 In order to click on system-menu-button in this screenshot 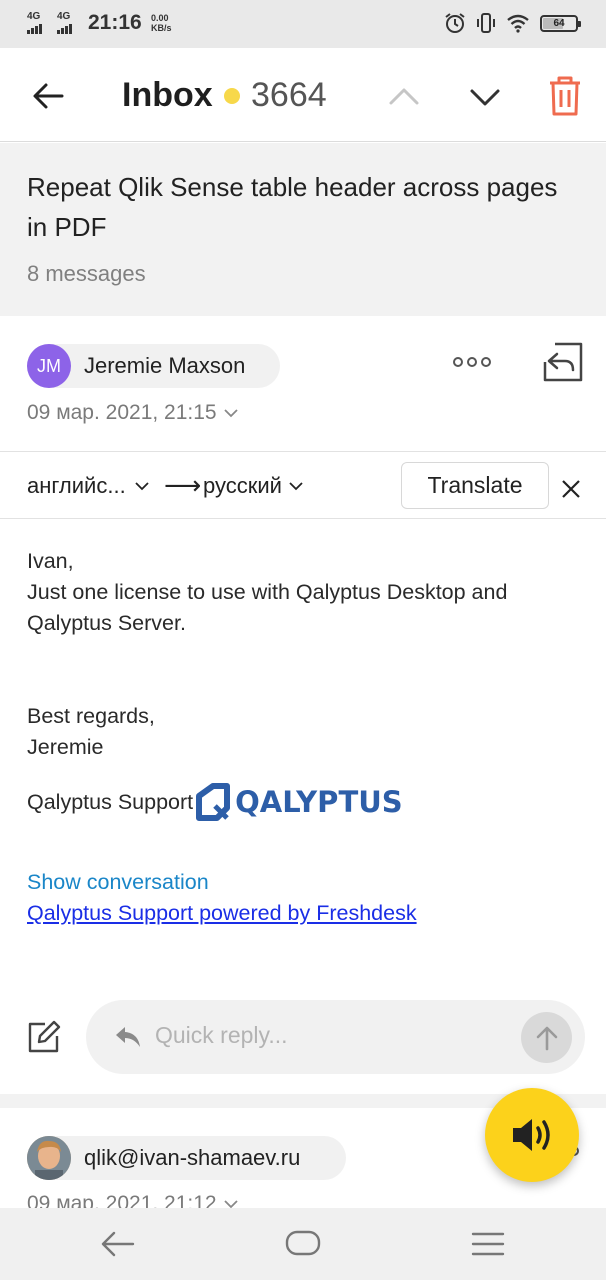, I will do `click(488, 1244)`.